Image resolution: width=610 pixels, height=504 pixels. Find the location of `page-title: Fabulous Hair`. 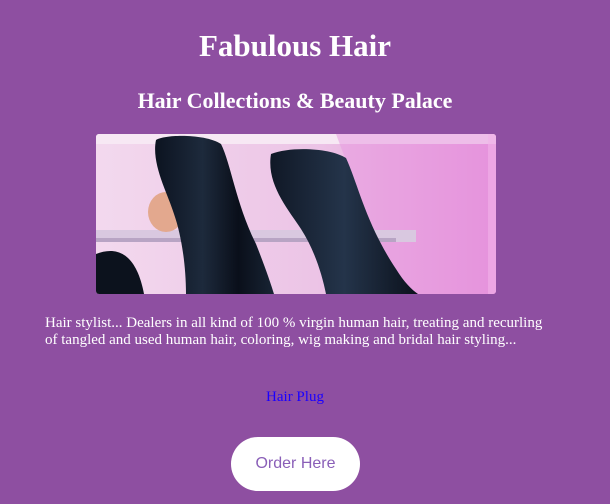

page-title: Fabulous Hair is located at coordinates (295, 45).